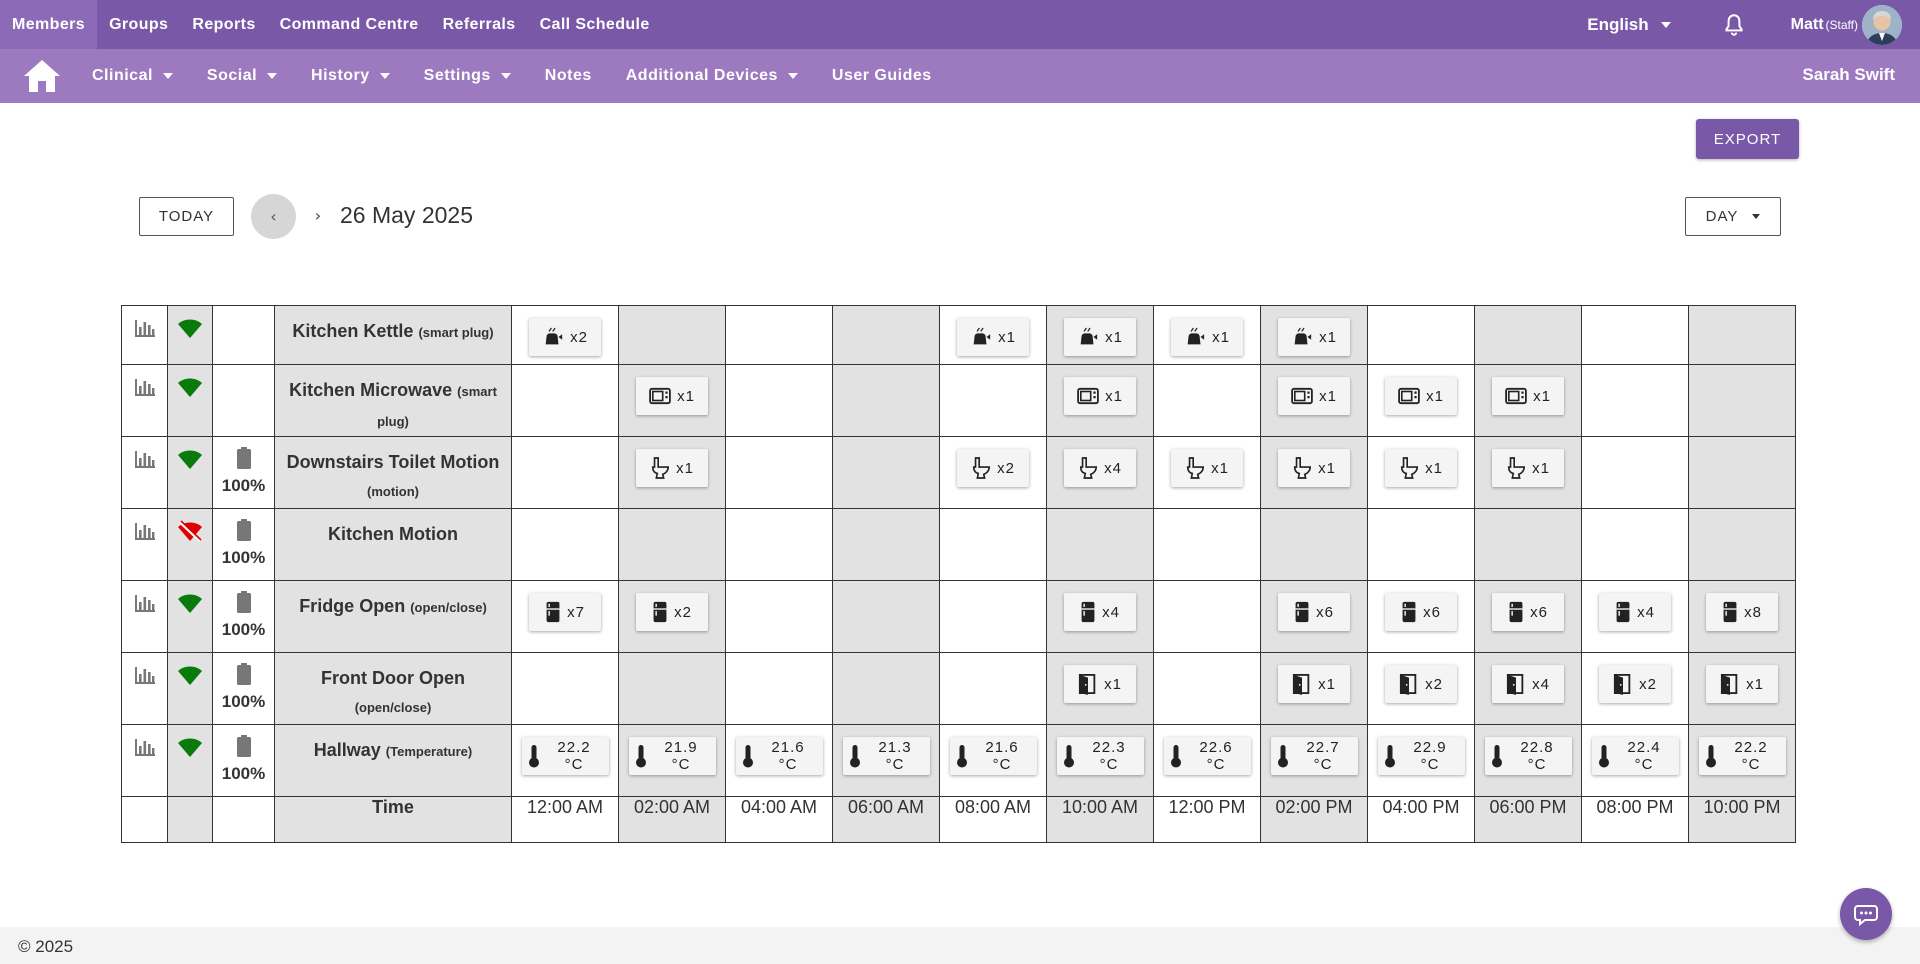 The height and width of the screenshot is (964, 1920). What do you see at coordinates (132, 76) in the screenshot?
I see `subnav-clinical: Clinical` at bounding box center [132, 76].